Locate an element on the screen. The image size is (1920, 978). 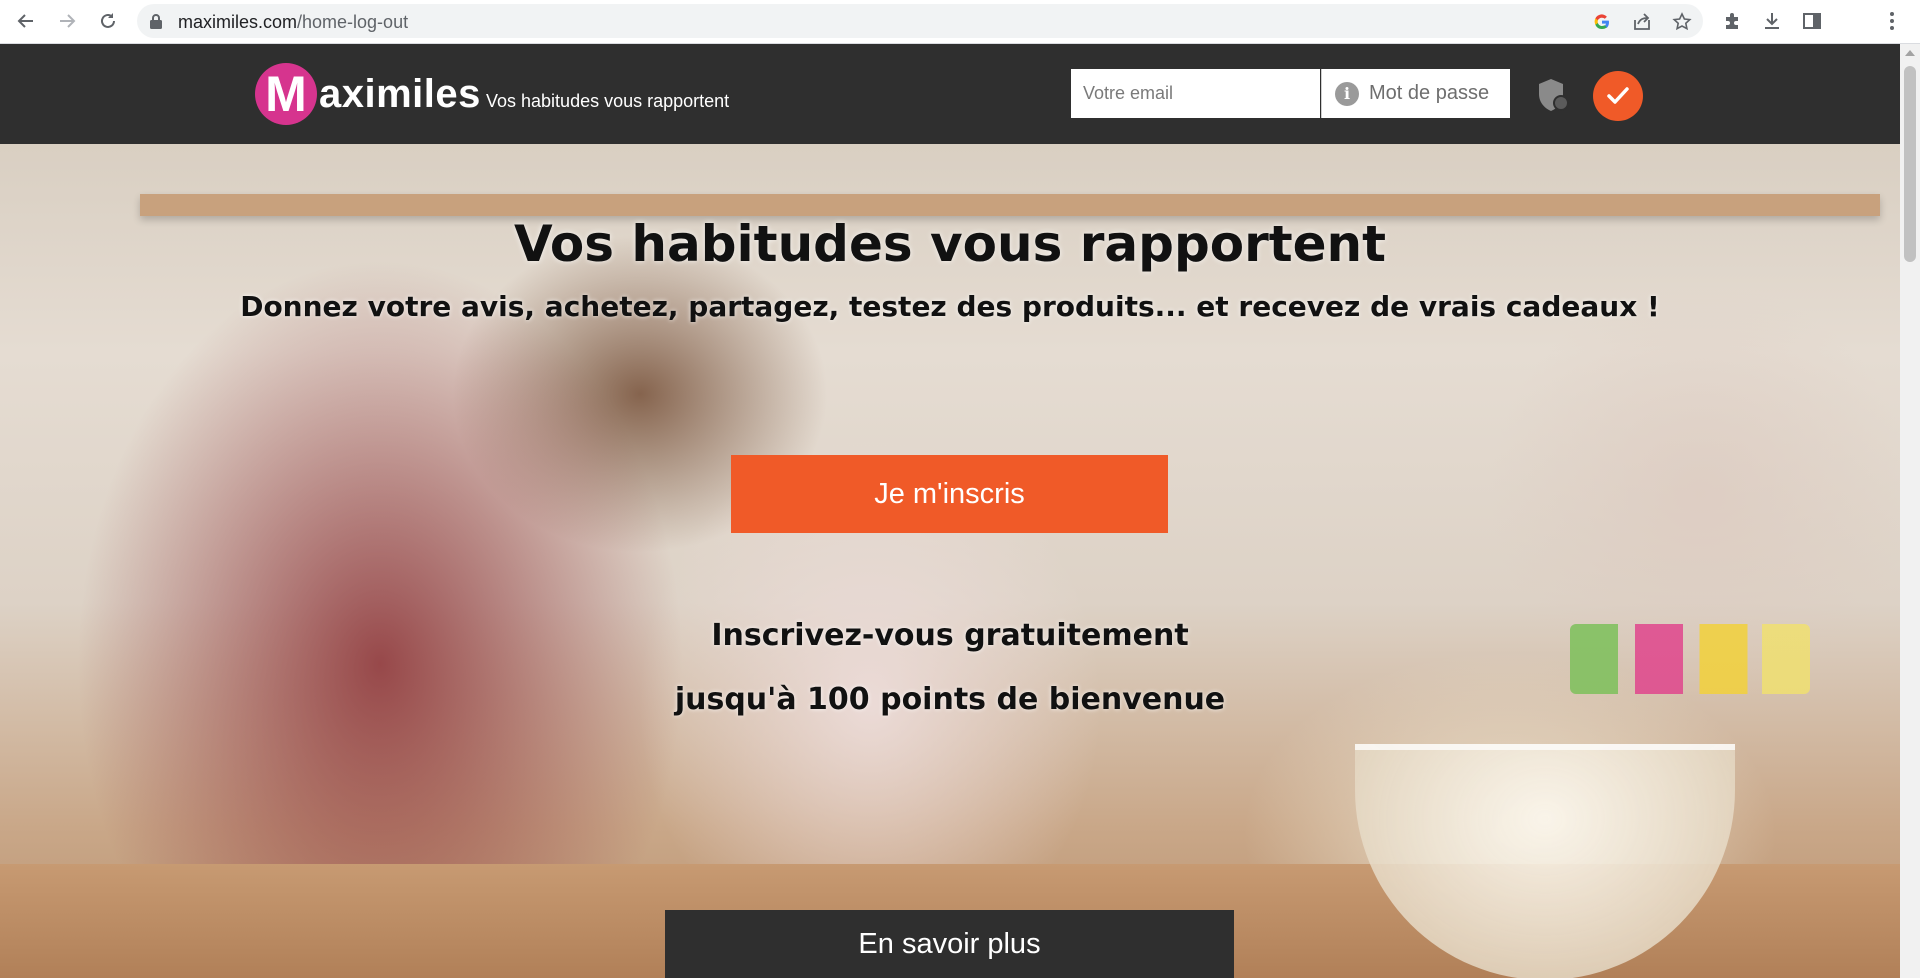
download-icon is located at coordinates (1772, 21).